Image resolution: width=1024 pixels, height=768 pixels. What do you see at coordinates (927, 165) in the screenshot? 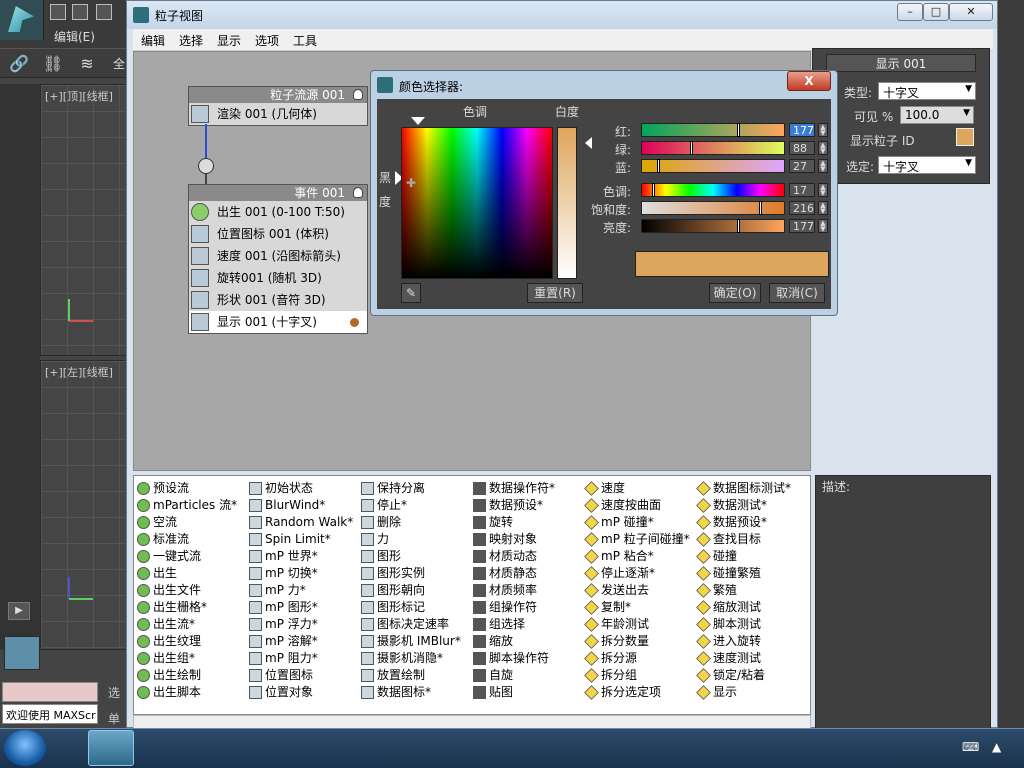
I see `selected-select: 十字叉` at bounding box center [927, 165].